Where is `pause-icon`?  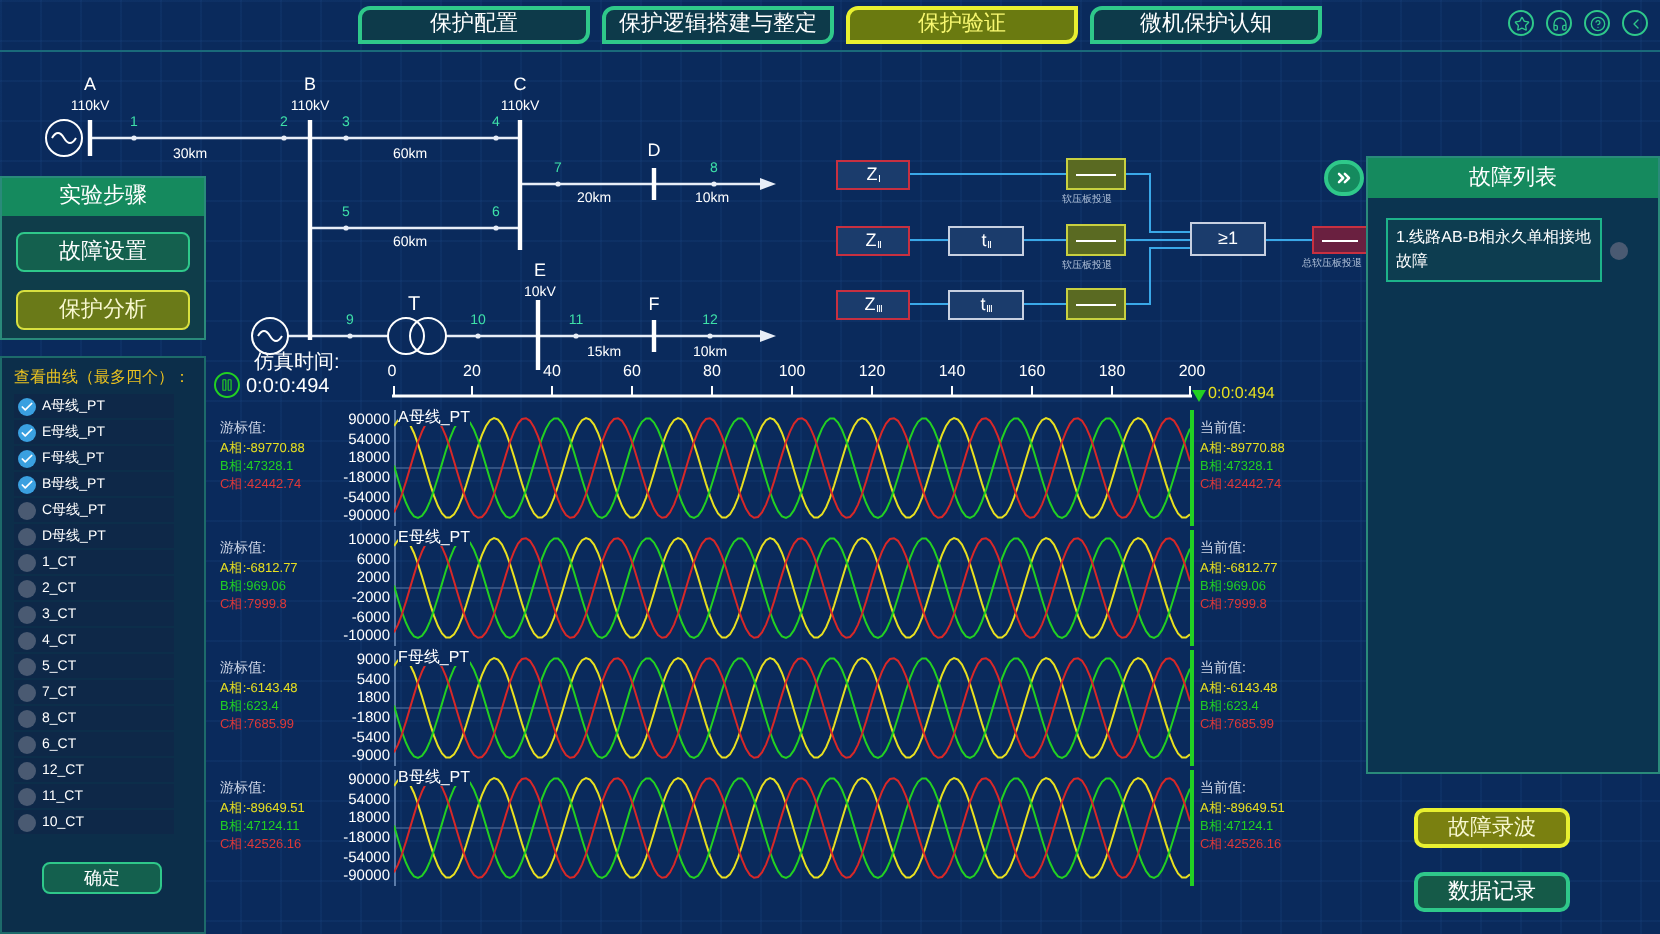
pause-icon is located at coordinates (227, 385).